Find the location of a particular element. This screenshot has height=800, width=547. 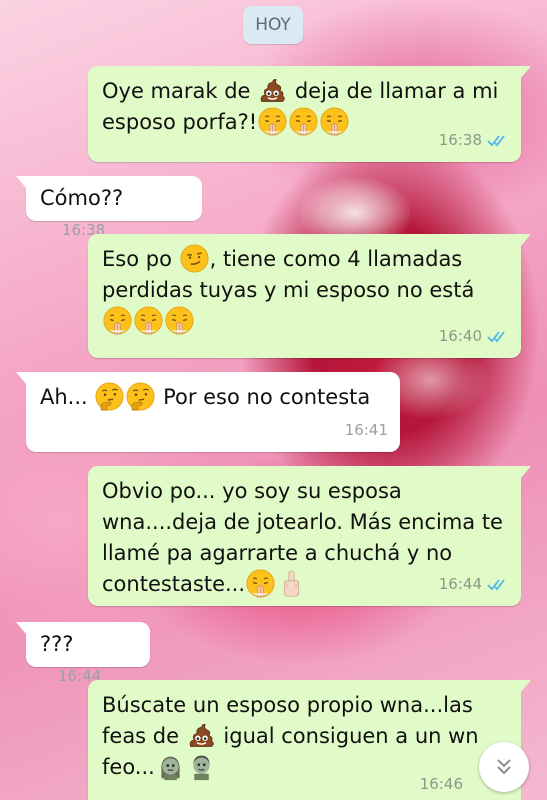

message-time: 16:46 is located at coordinates (441, 784).